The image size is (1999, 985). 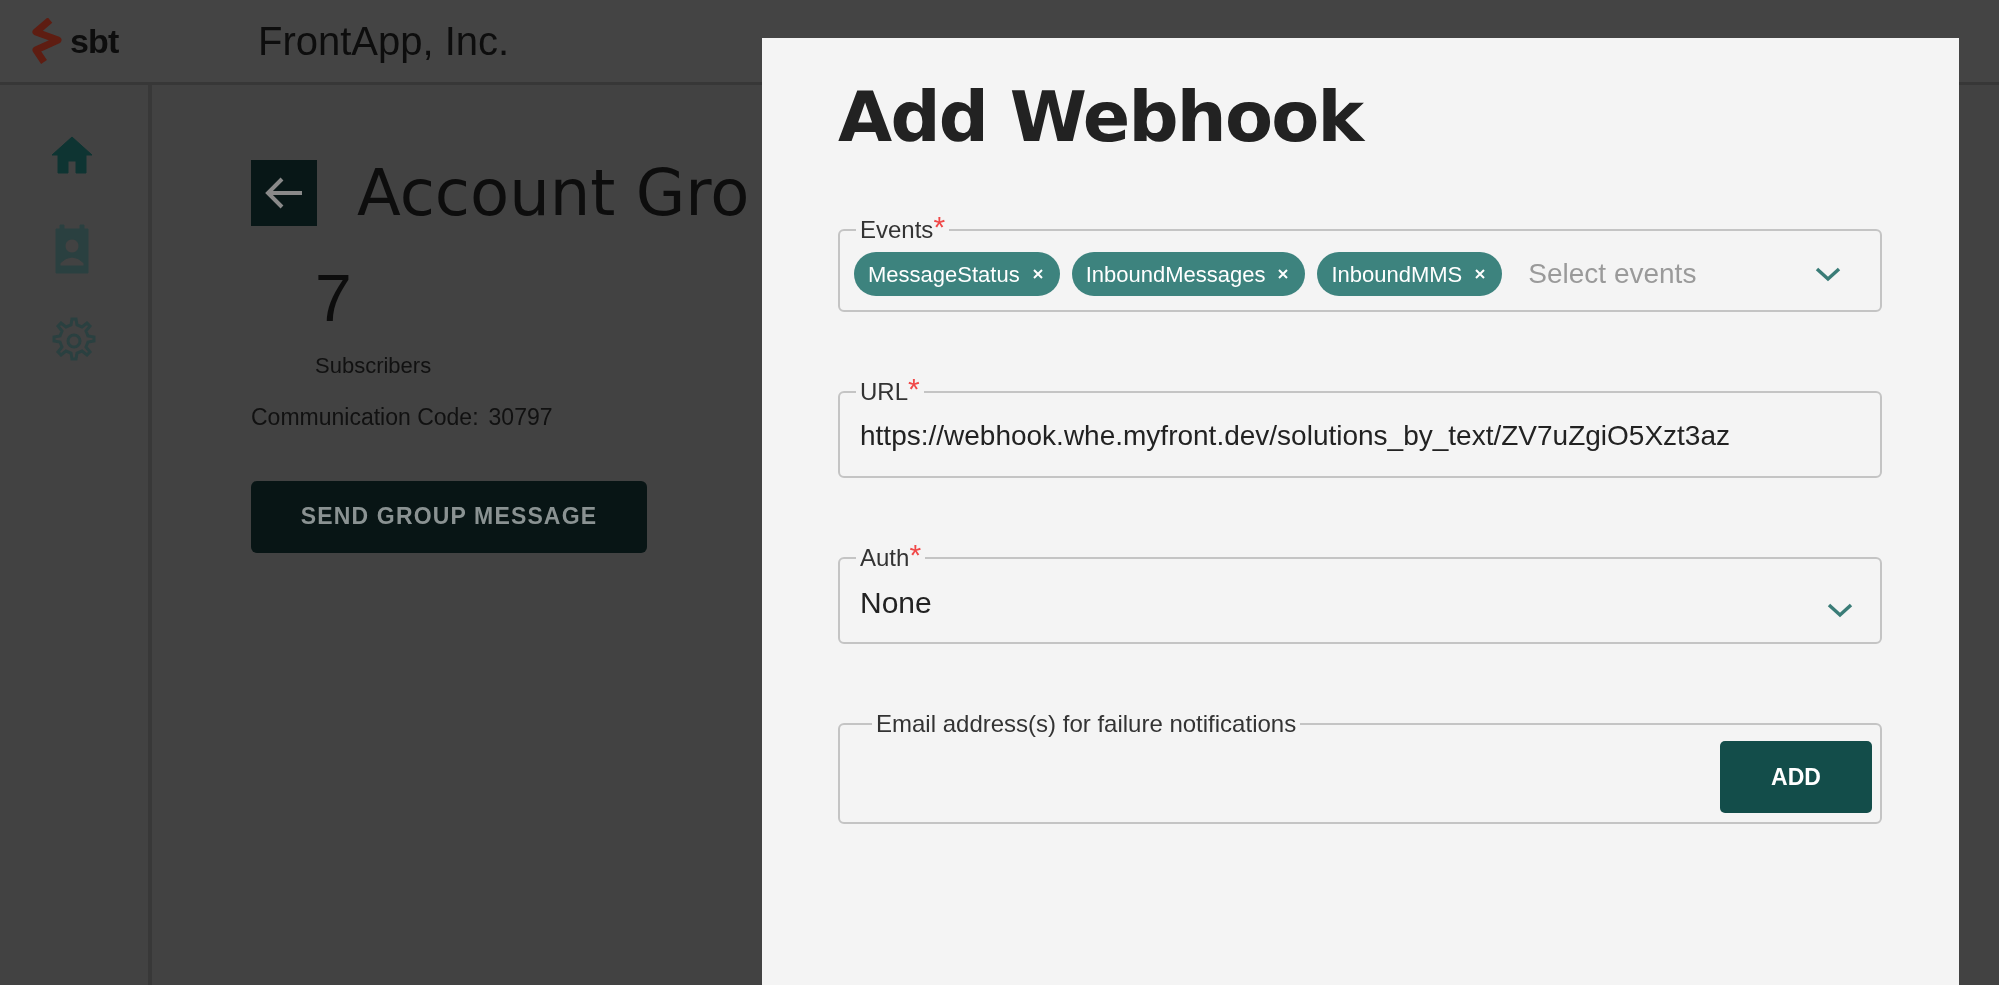 I want to click on field-label: URL, so click(x=884, y=391).